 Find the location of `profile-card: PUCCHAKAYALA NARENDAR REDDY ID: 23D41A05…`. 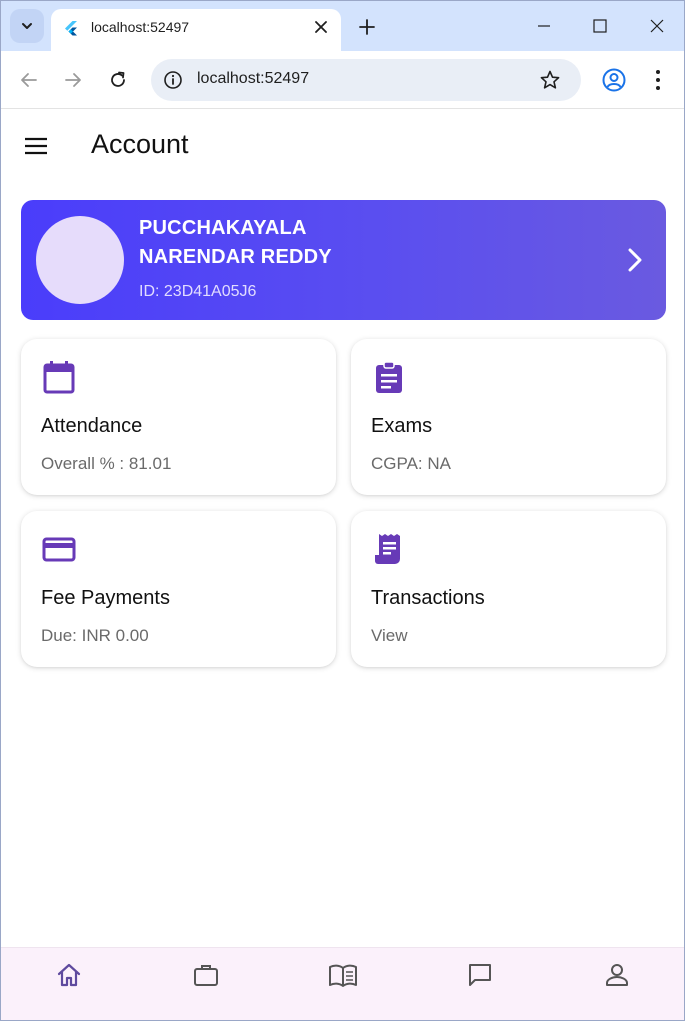

profile-card: PUCCHAKAYALA NARENDAR REDDY ID: 23D41A05… is located at coordinates (343, 260).